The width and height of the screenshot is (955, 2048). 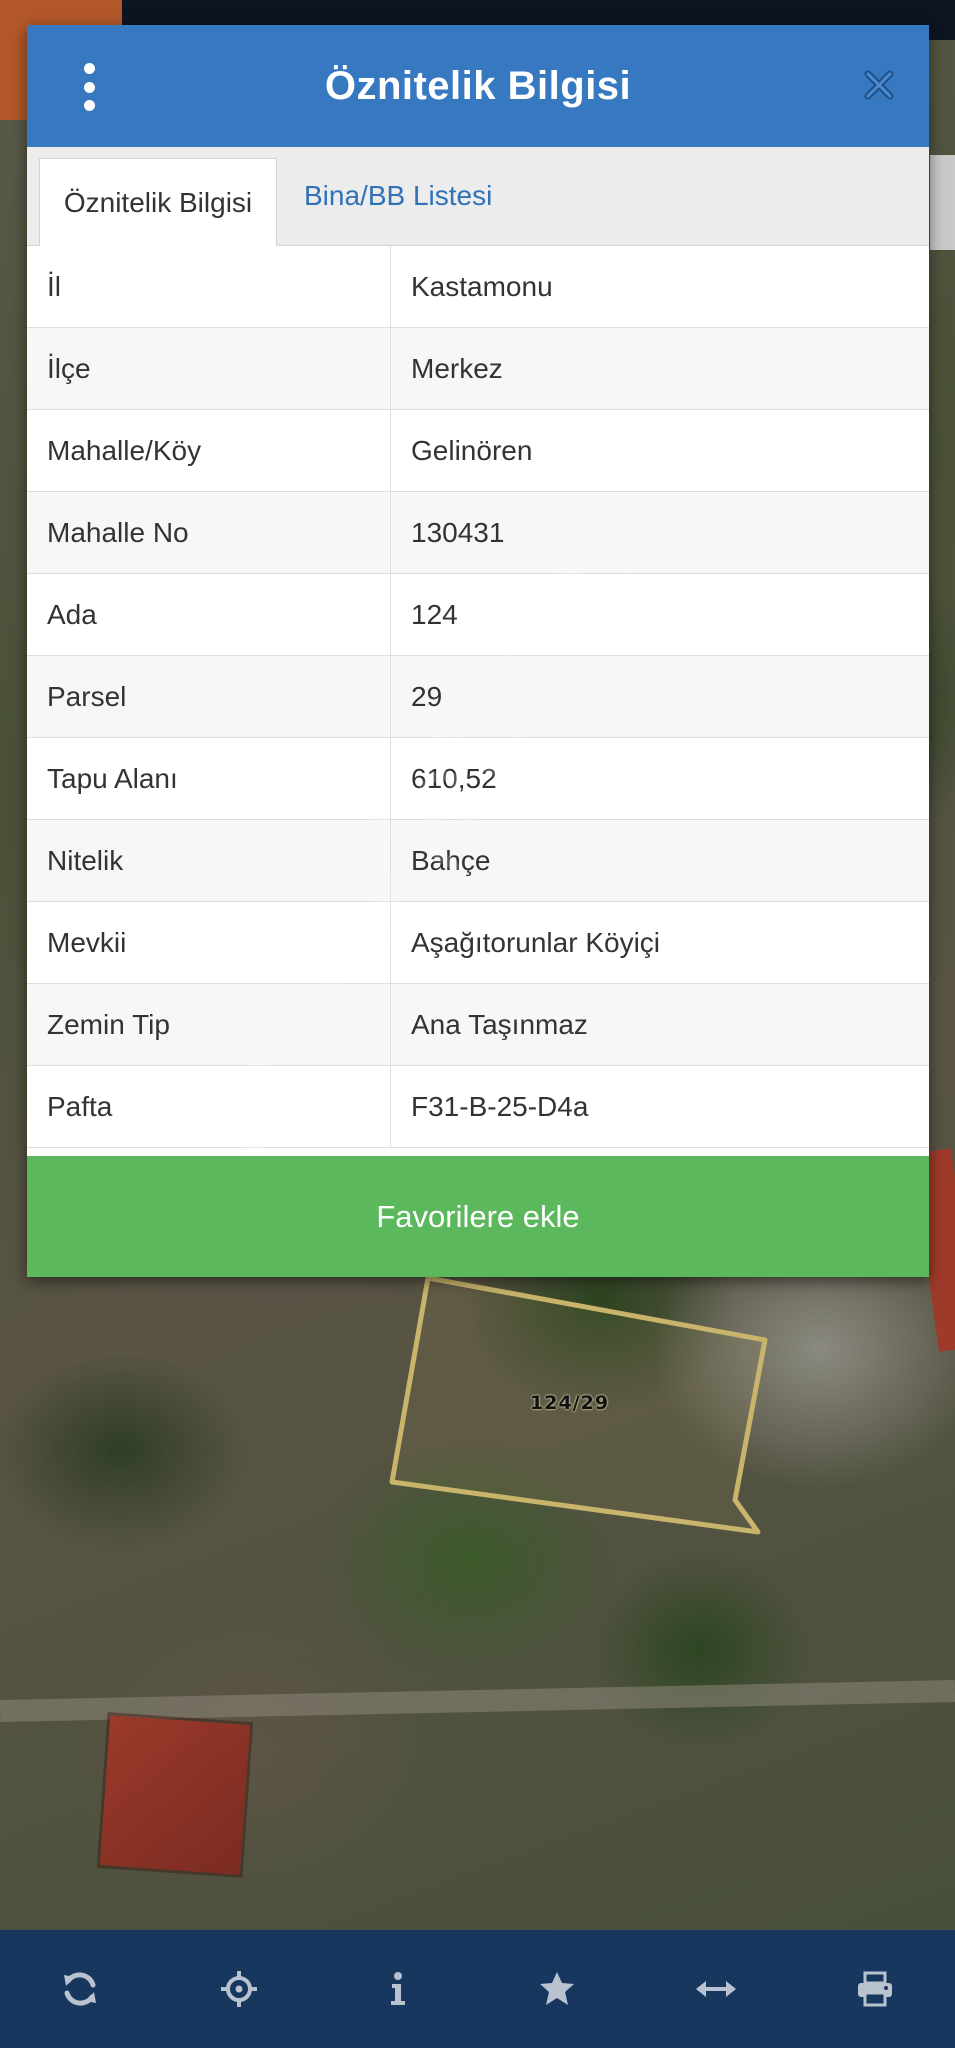 I want to click on table-row: İl Kastamonu, so click(x=478, y=287).